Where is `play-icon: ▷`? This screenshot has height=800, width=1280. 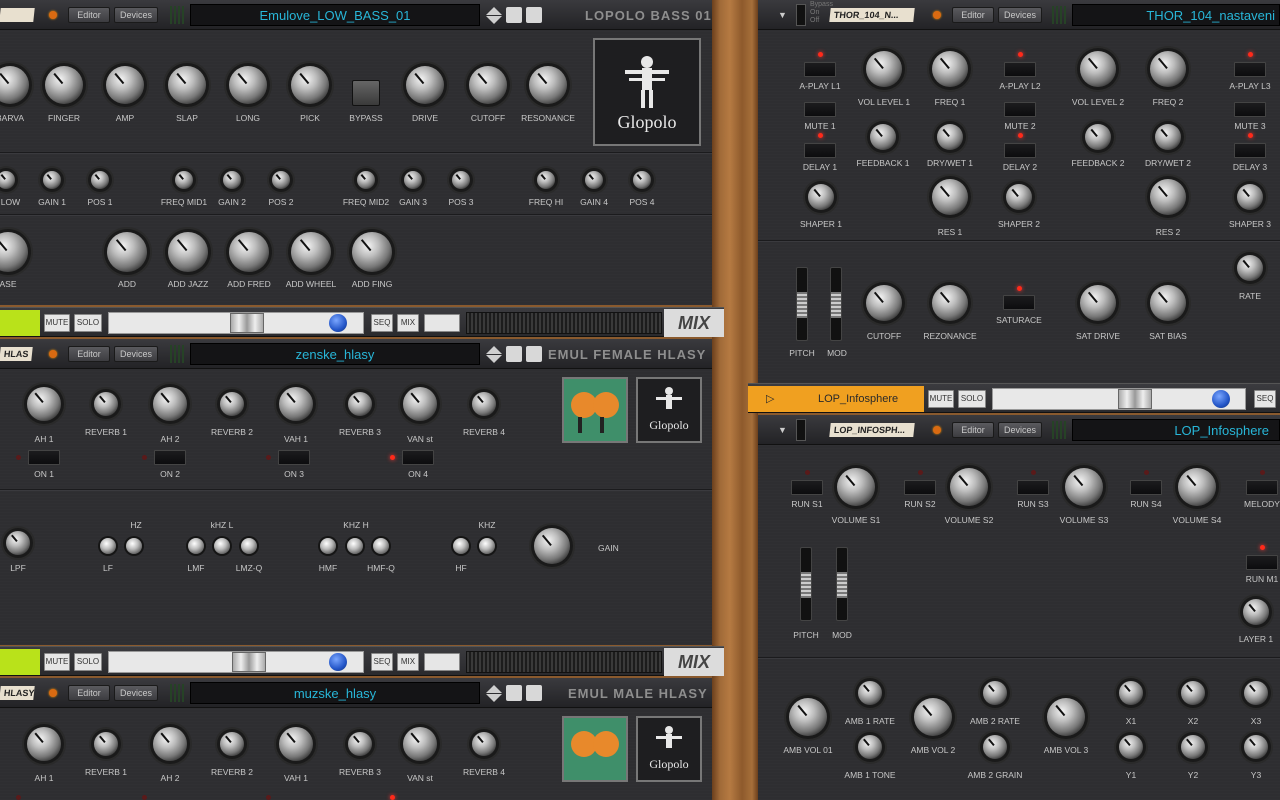
play-icon: ▷ is located at coordinates (770, 399).